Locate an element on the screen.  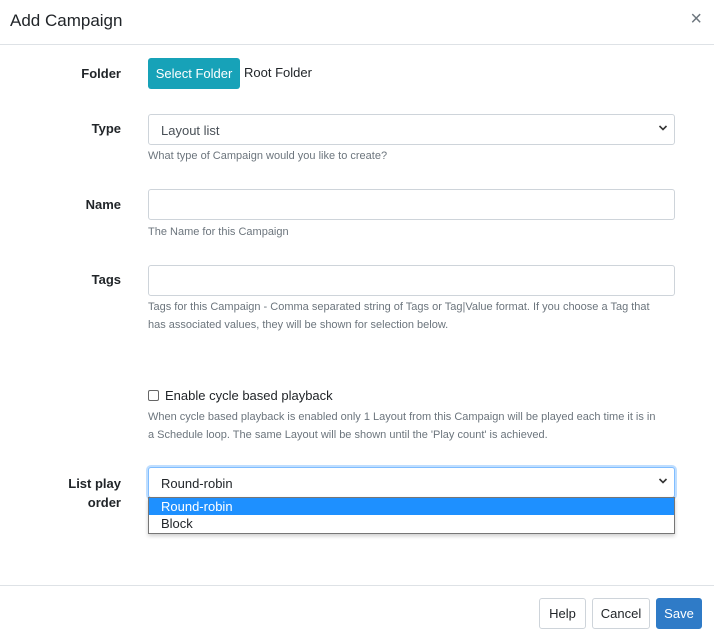
play-order-select: Round-robin is located at coordinates (411, 482).